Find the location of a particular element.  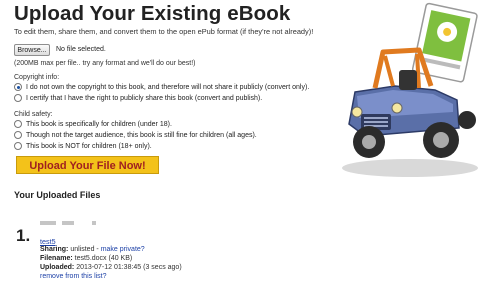

sharing-info: Sharing: unlisted - make private? is located at coordinates (92, 249).